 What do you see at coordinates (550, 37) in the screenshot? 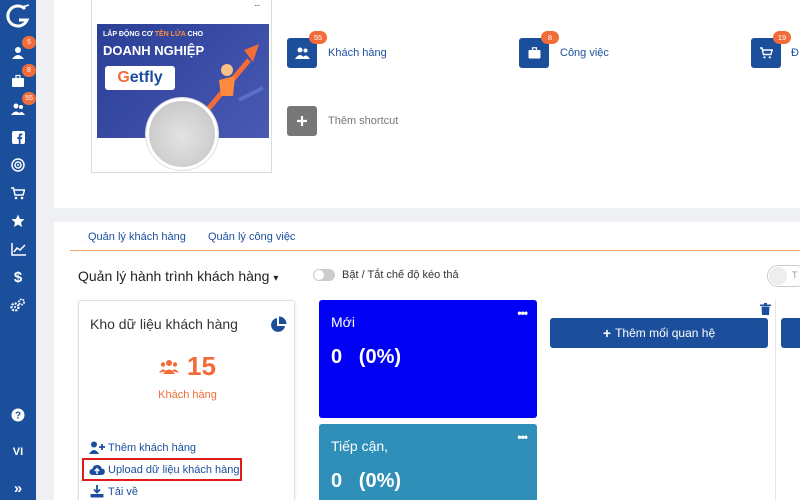
I see `shortcut-badge: 8` at bounding box center [550, 37].